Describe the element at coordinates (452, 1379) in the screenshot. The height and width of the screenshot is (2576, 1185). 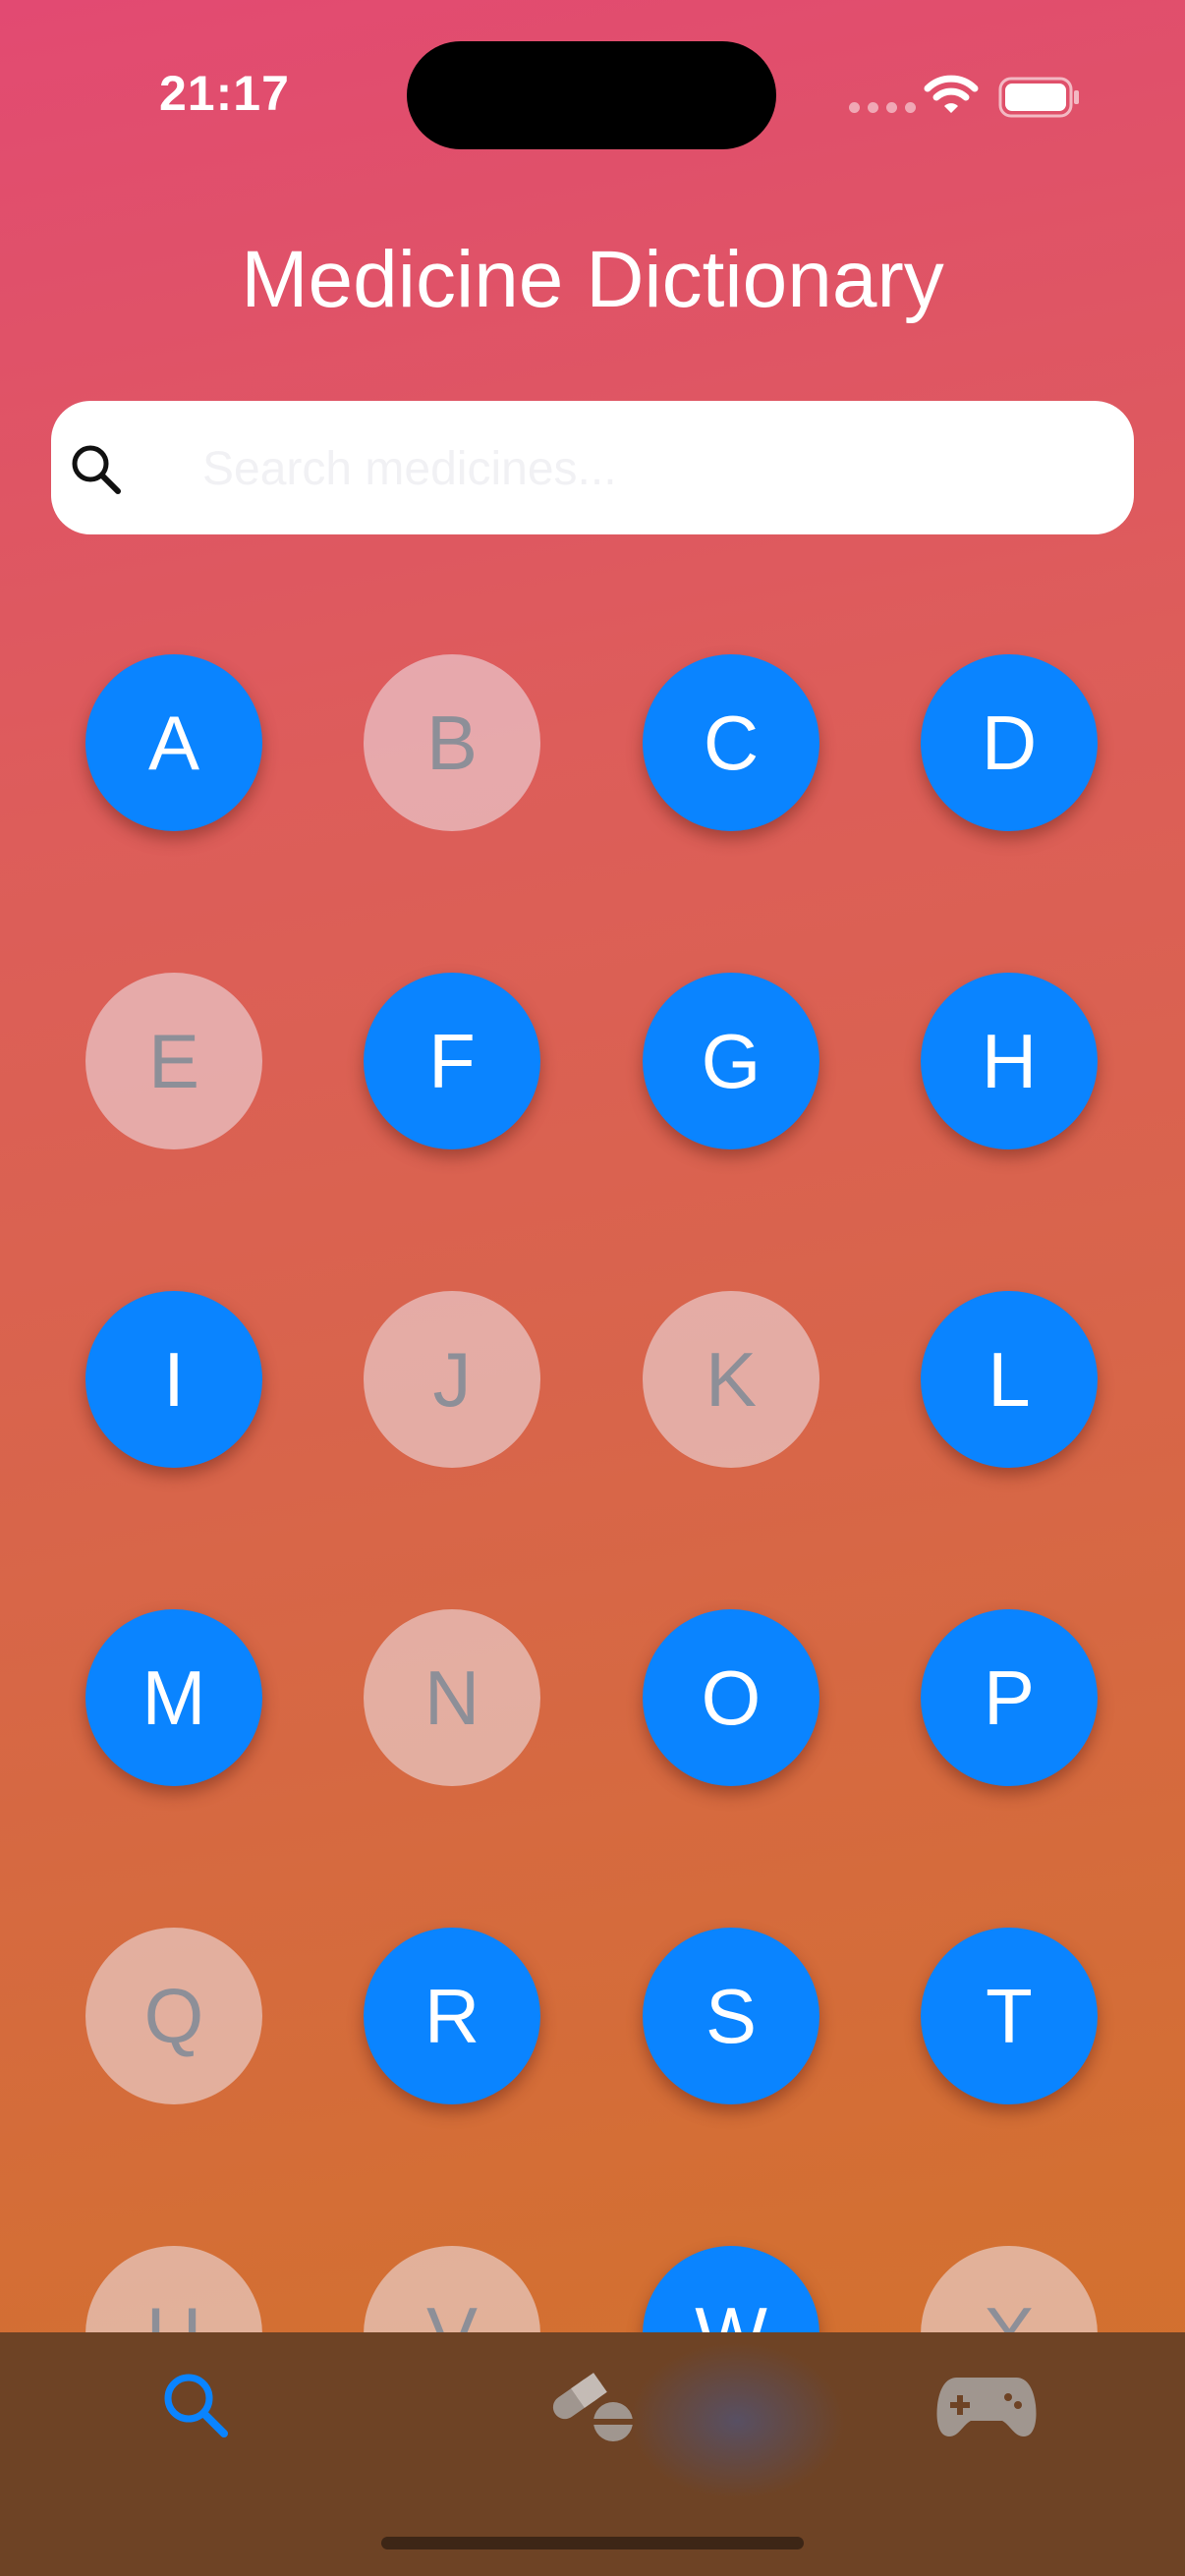
I see `letter-button-j: J` at that location.